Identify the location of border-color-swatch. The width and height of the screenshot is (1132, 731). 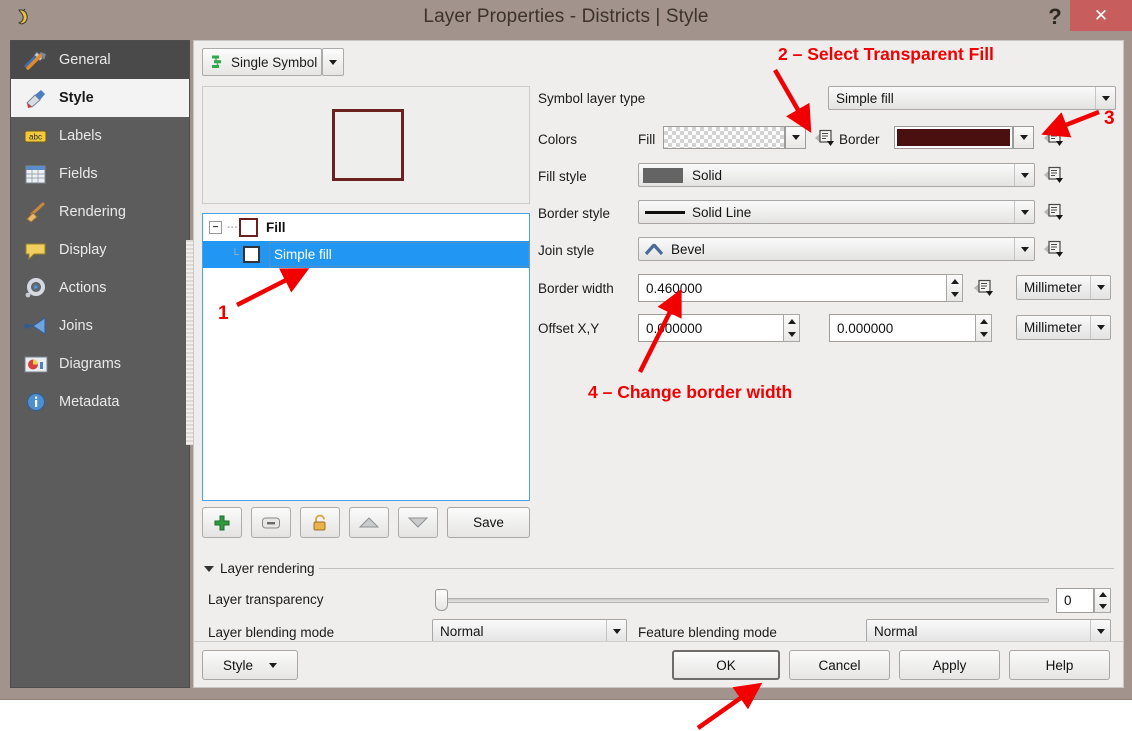
(953, 137).